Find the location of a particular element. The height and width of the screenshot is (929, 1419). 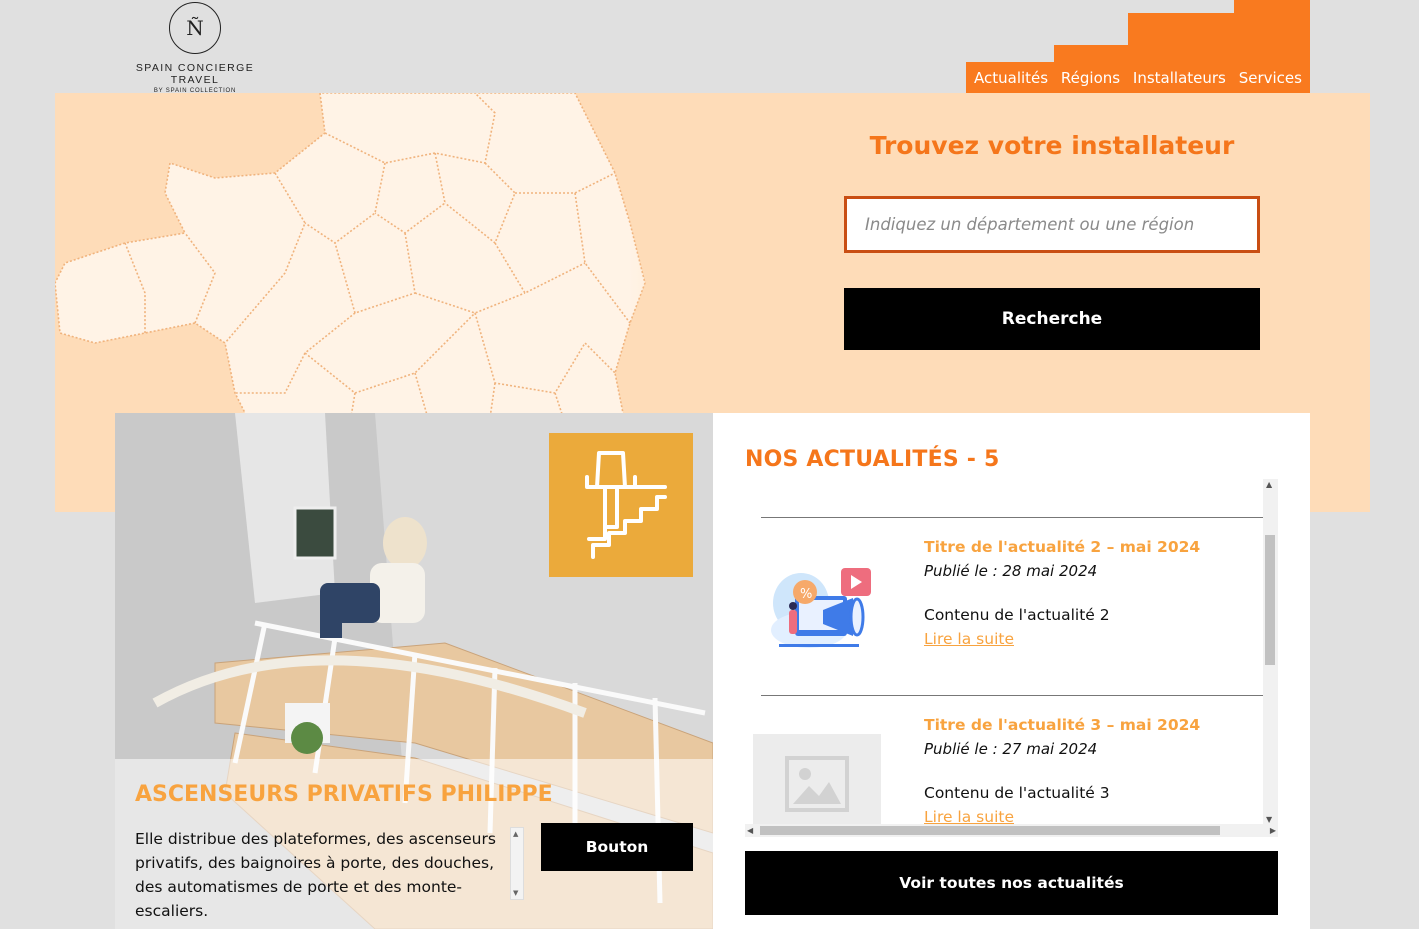

megaphone-icon: % is located at coordinates (821, 608).